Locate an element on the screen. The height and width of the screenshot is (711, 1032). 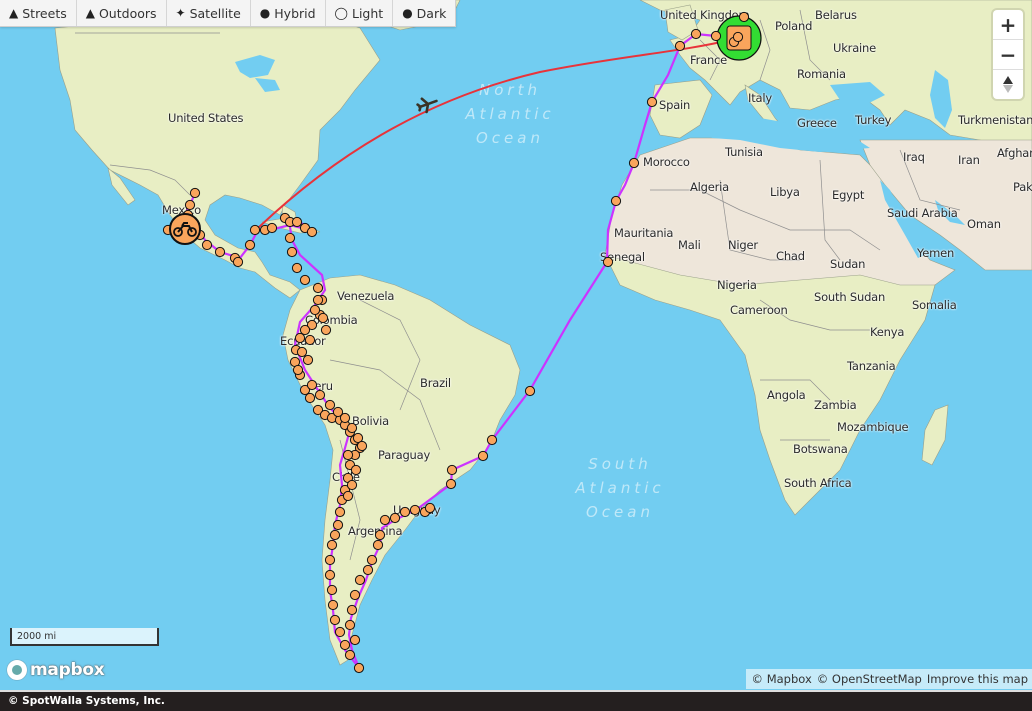
mapbox-logo: mapbox is located at coordinates (56, 670).